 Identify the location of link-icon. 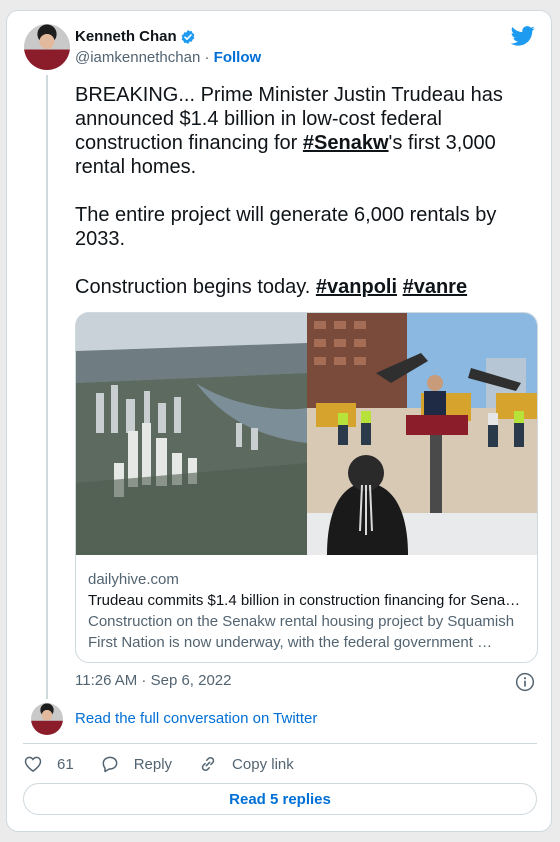
(208, 764).